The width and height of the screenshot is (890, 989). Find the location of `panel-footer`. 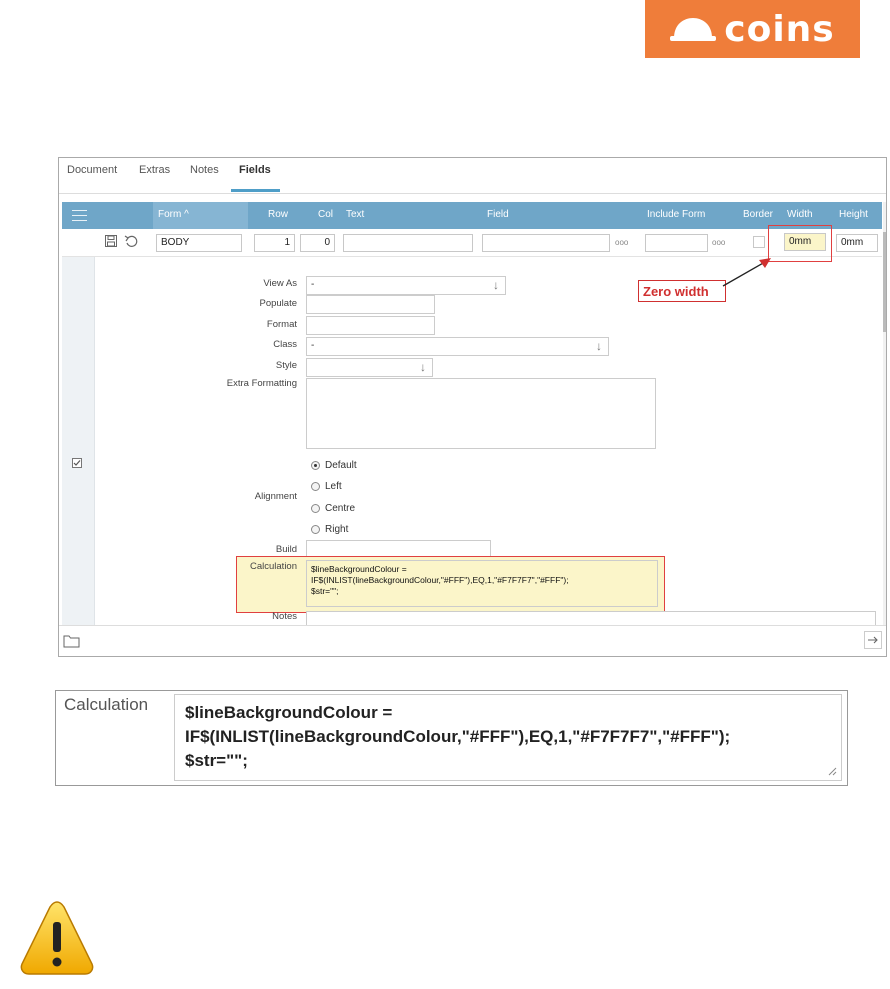

panel-footer is located at coordinates (472, 640).